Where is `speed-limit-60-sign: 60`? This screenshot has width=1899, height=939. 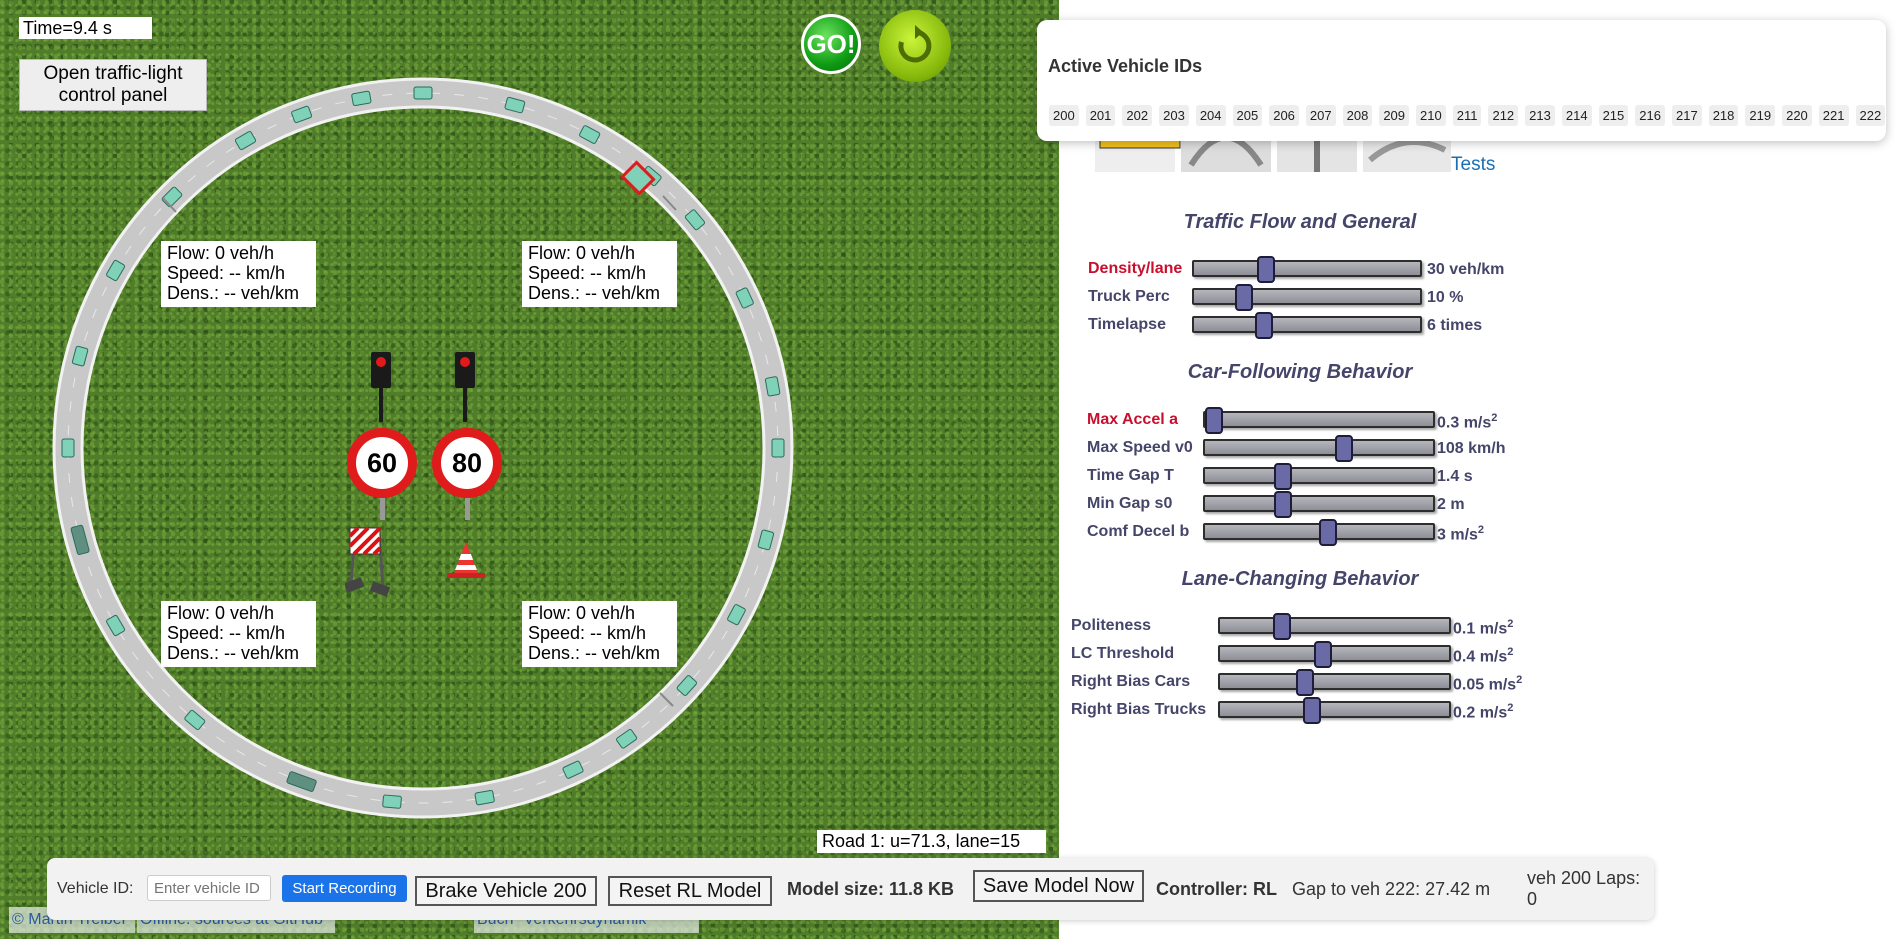
speed-limit-60-sign: 60 is located at coordinates (382, 474).